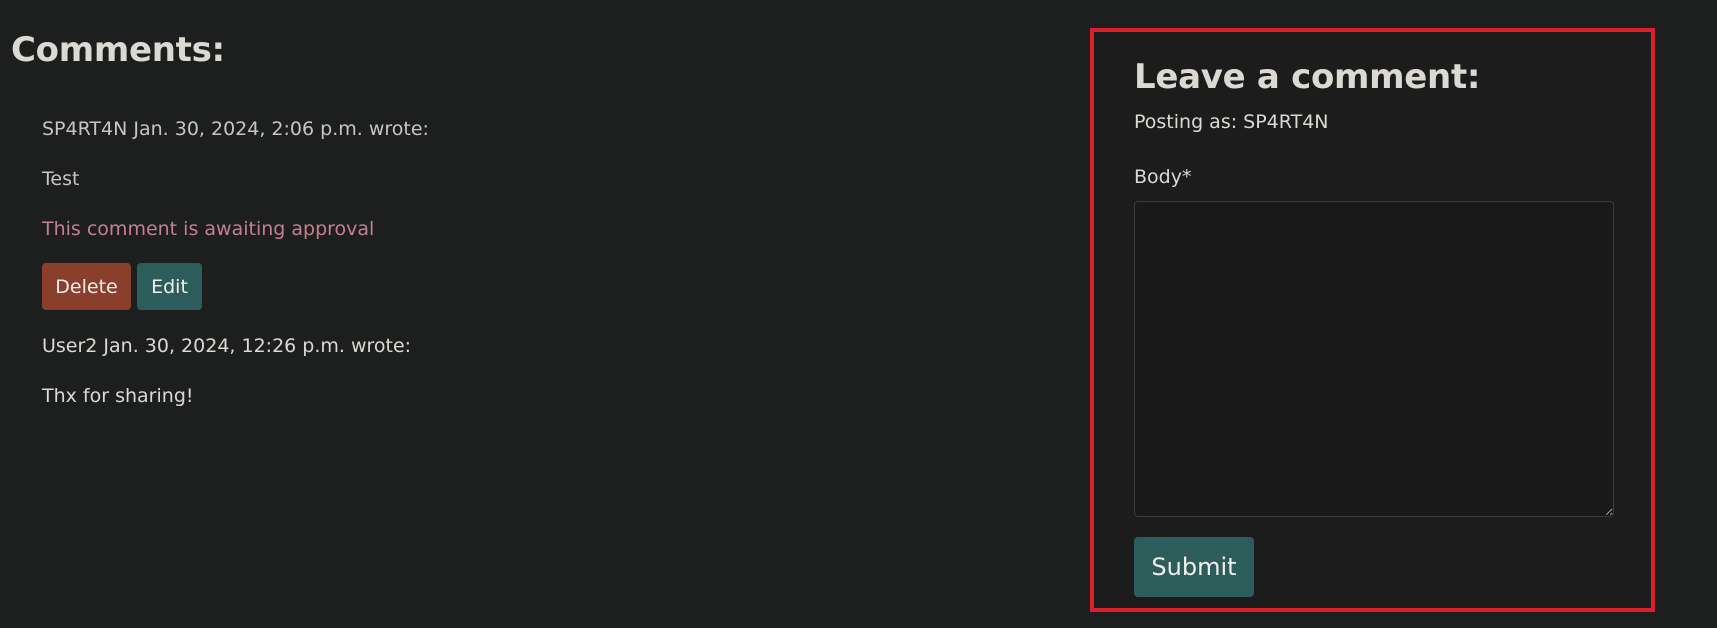  Describe the element at coordinates (227, 346) in the screenshot. I see `comment-meta: User2 Jan. 30, 2024, 12:26 p.m. wrote:` at that location.